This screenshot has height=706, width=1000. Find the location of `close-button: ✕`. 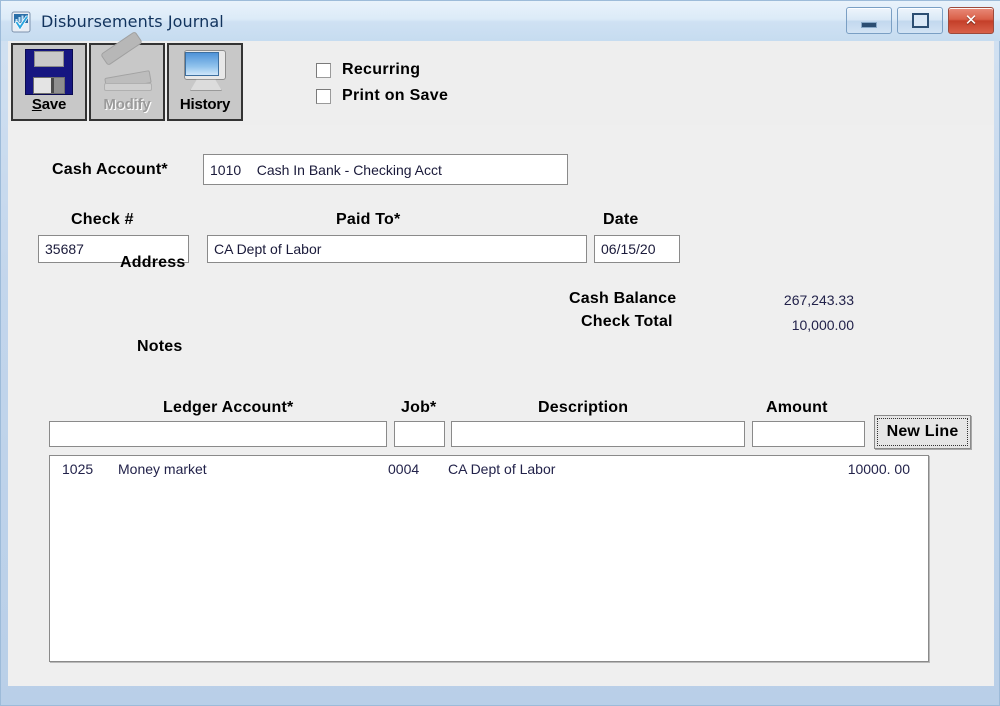

close-button: ✕ is located at coordinates (971, 20).